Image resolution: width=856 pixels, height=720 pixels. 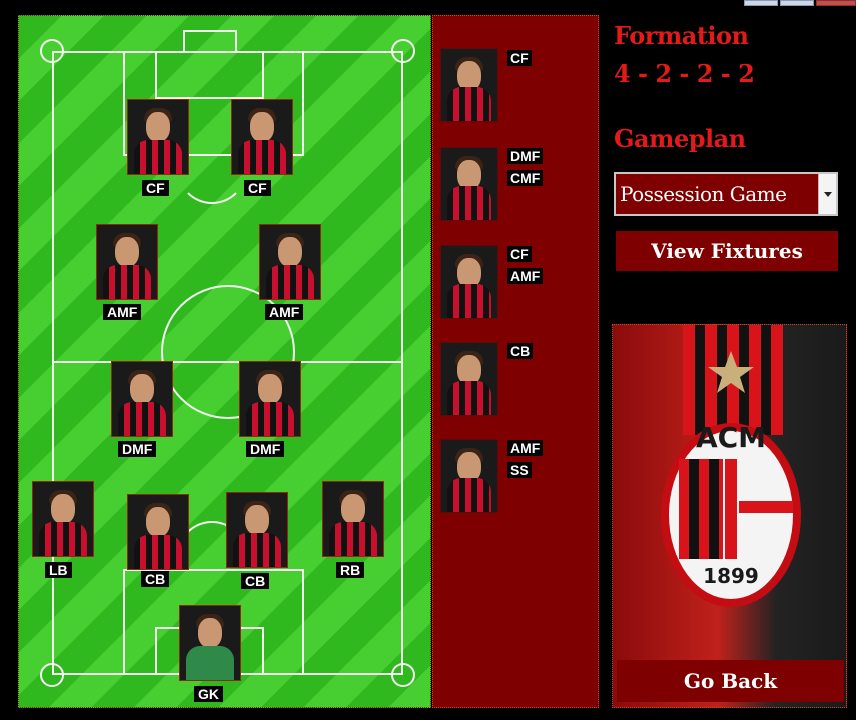 What do you see at coordinates (827, 194) in the screenshot?
I see `chevron-down-icon` at bounding box center [827, 194].